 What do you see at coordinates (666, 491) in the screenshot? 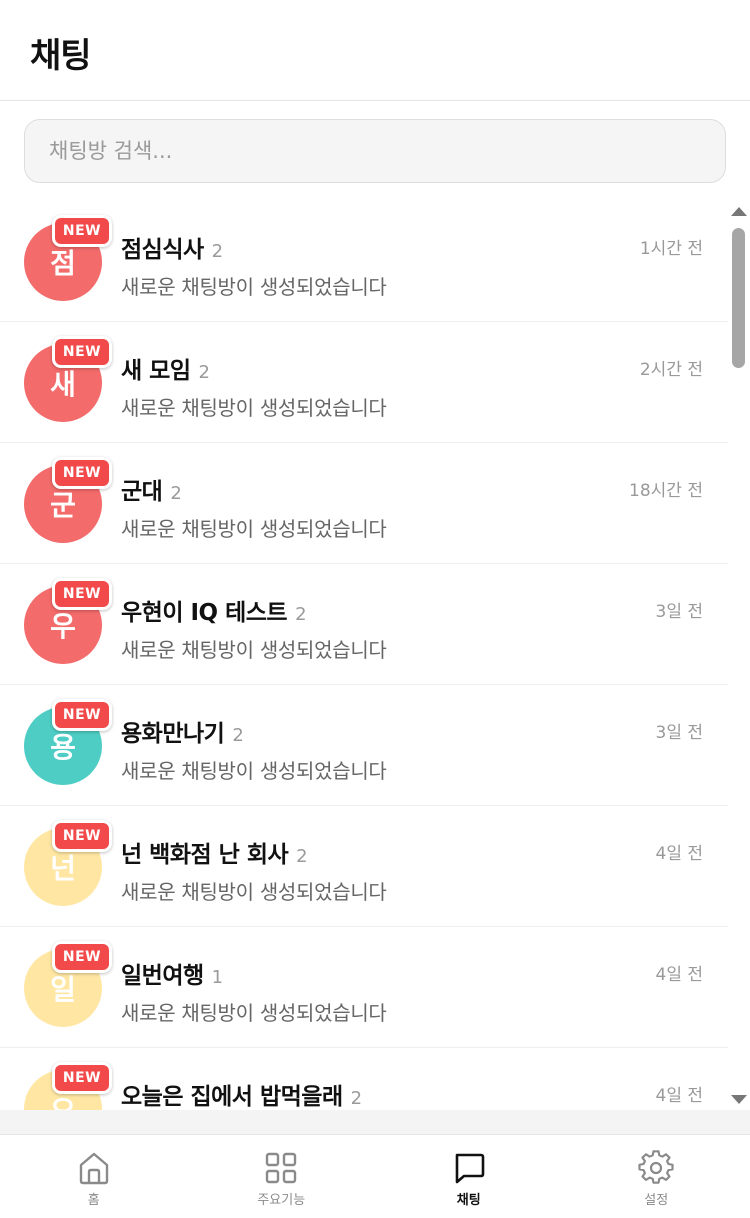
I see `last-activity-time: 18시간 전` at bounding box center [666, 491].